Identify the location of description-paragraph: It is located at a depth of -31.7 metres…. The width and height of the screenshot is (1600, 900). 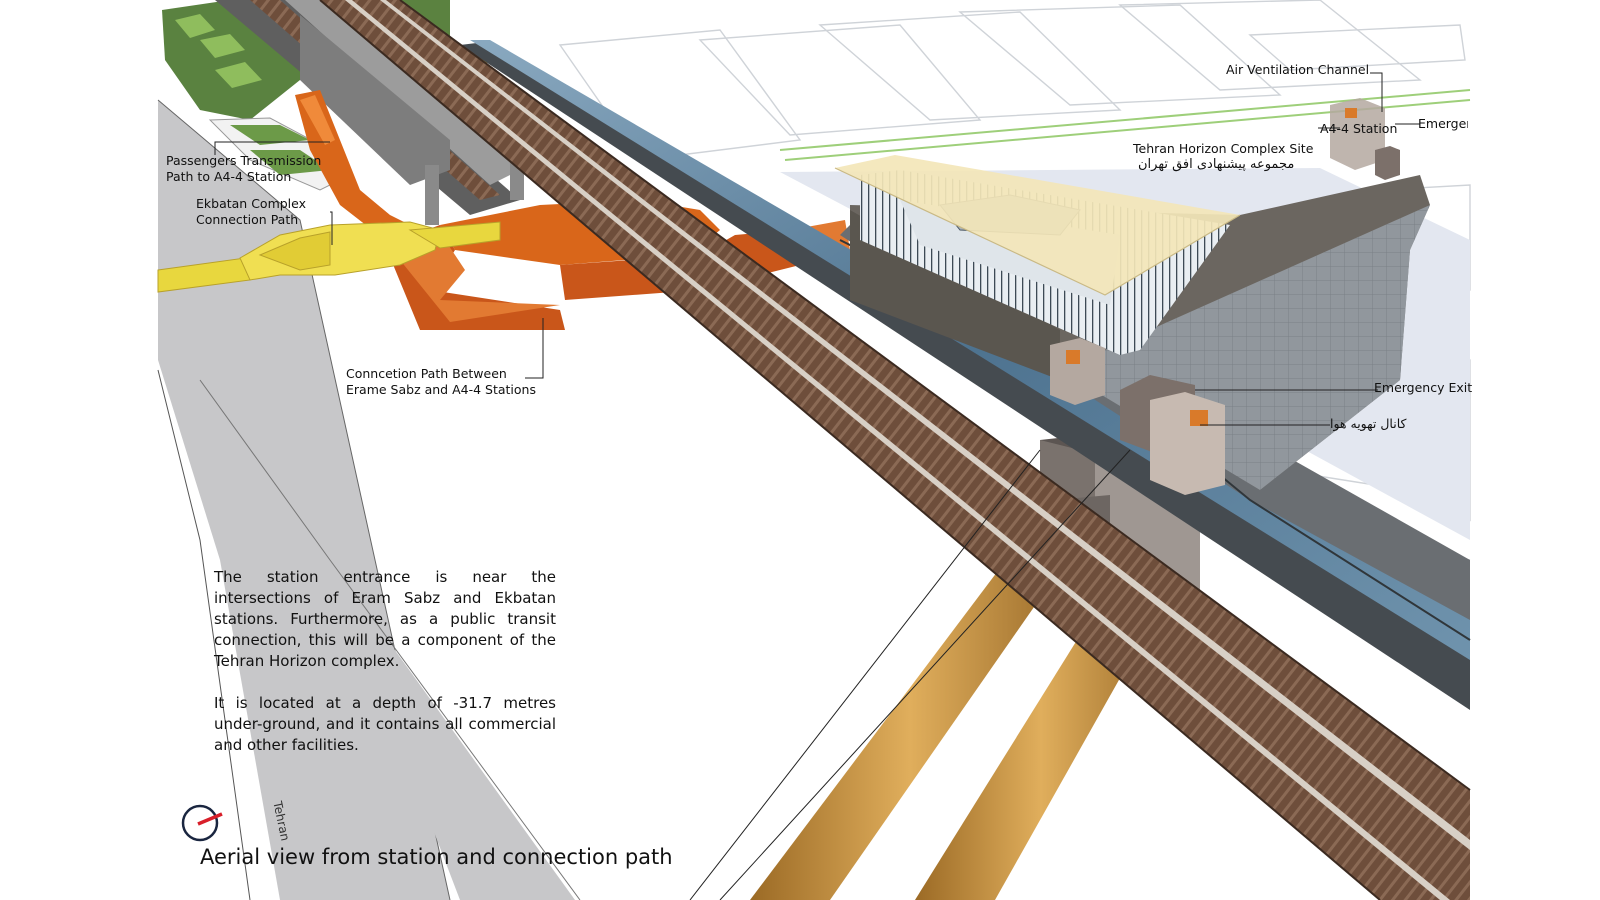
(385, 724).